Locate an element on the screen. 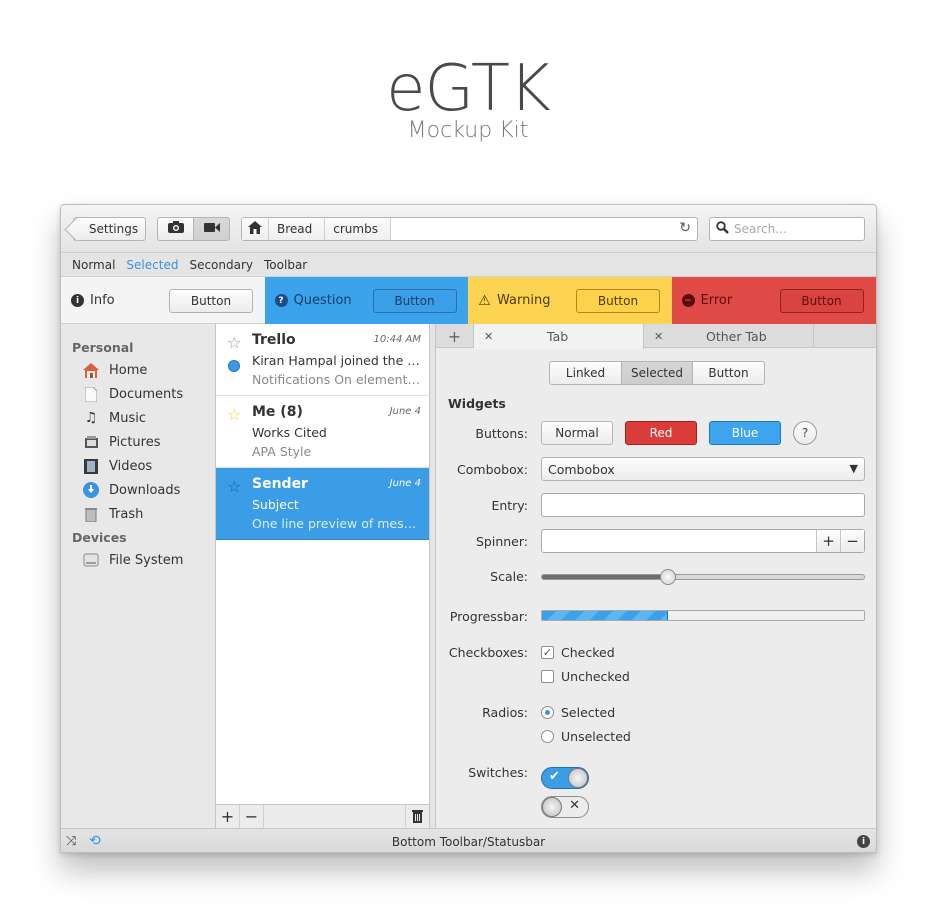  x-icon: ✕ is located at coordinates (574, 805).